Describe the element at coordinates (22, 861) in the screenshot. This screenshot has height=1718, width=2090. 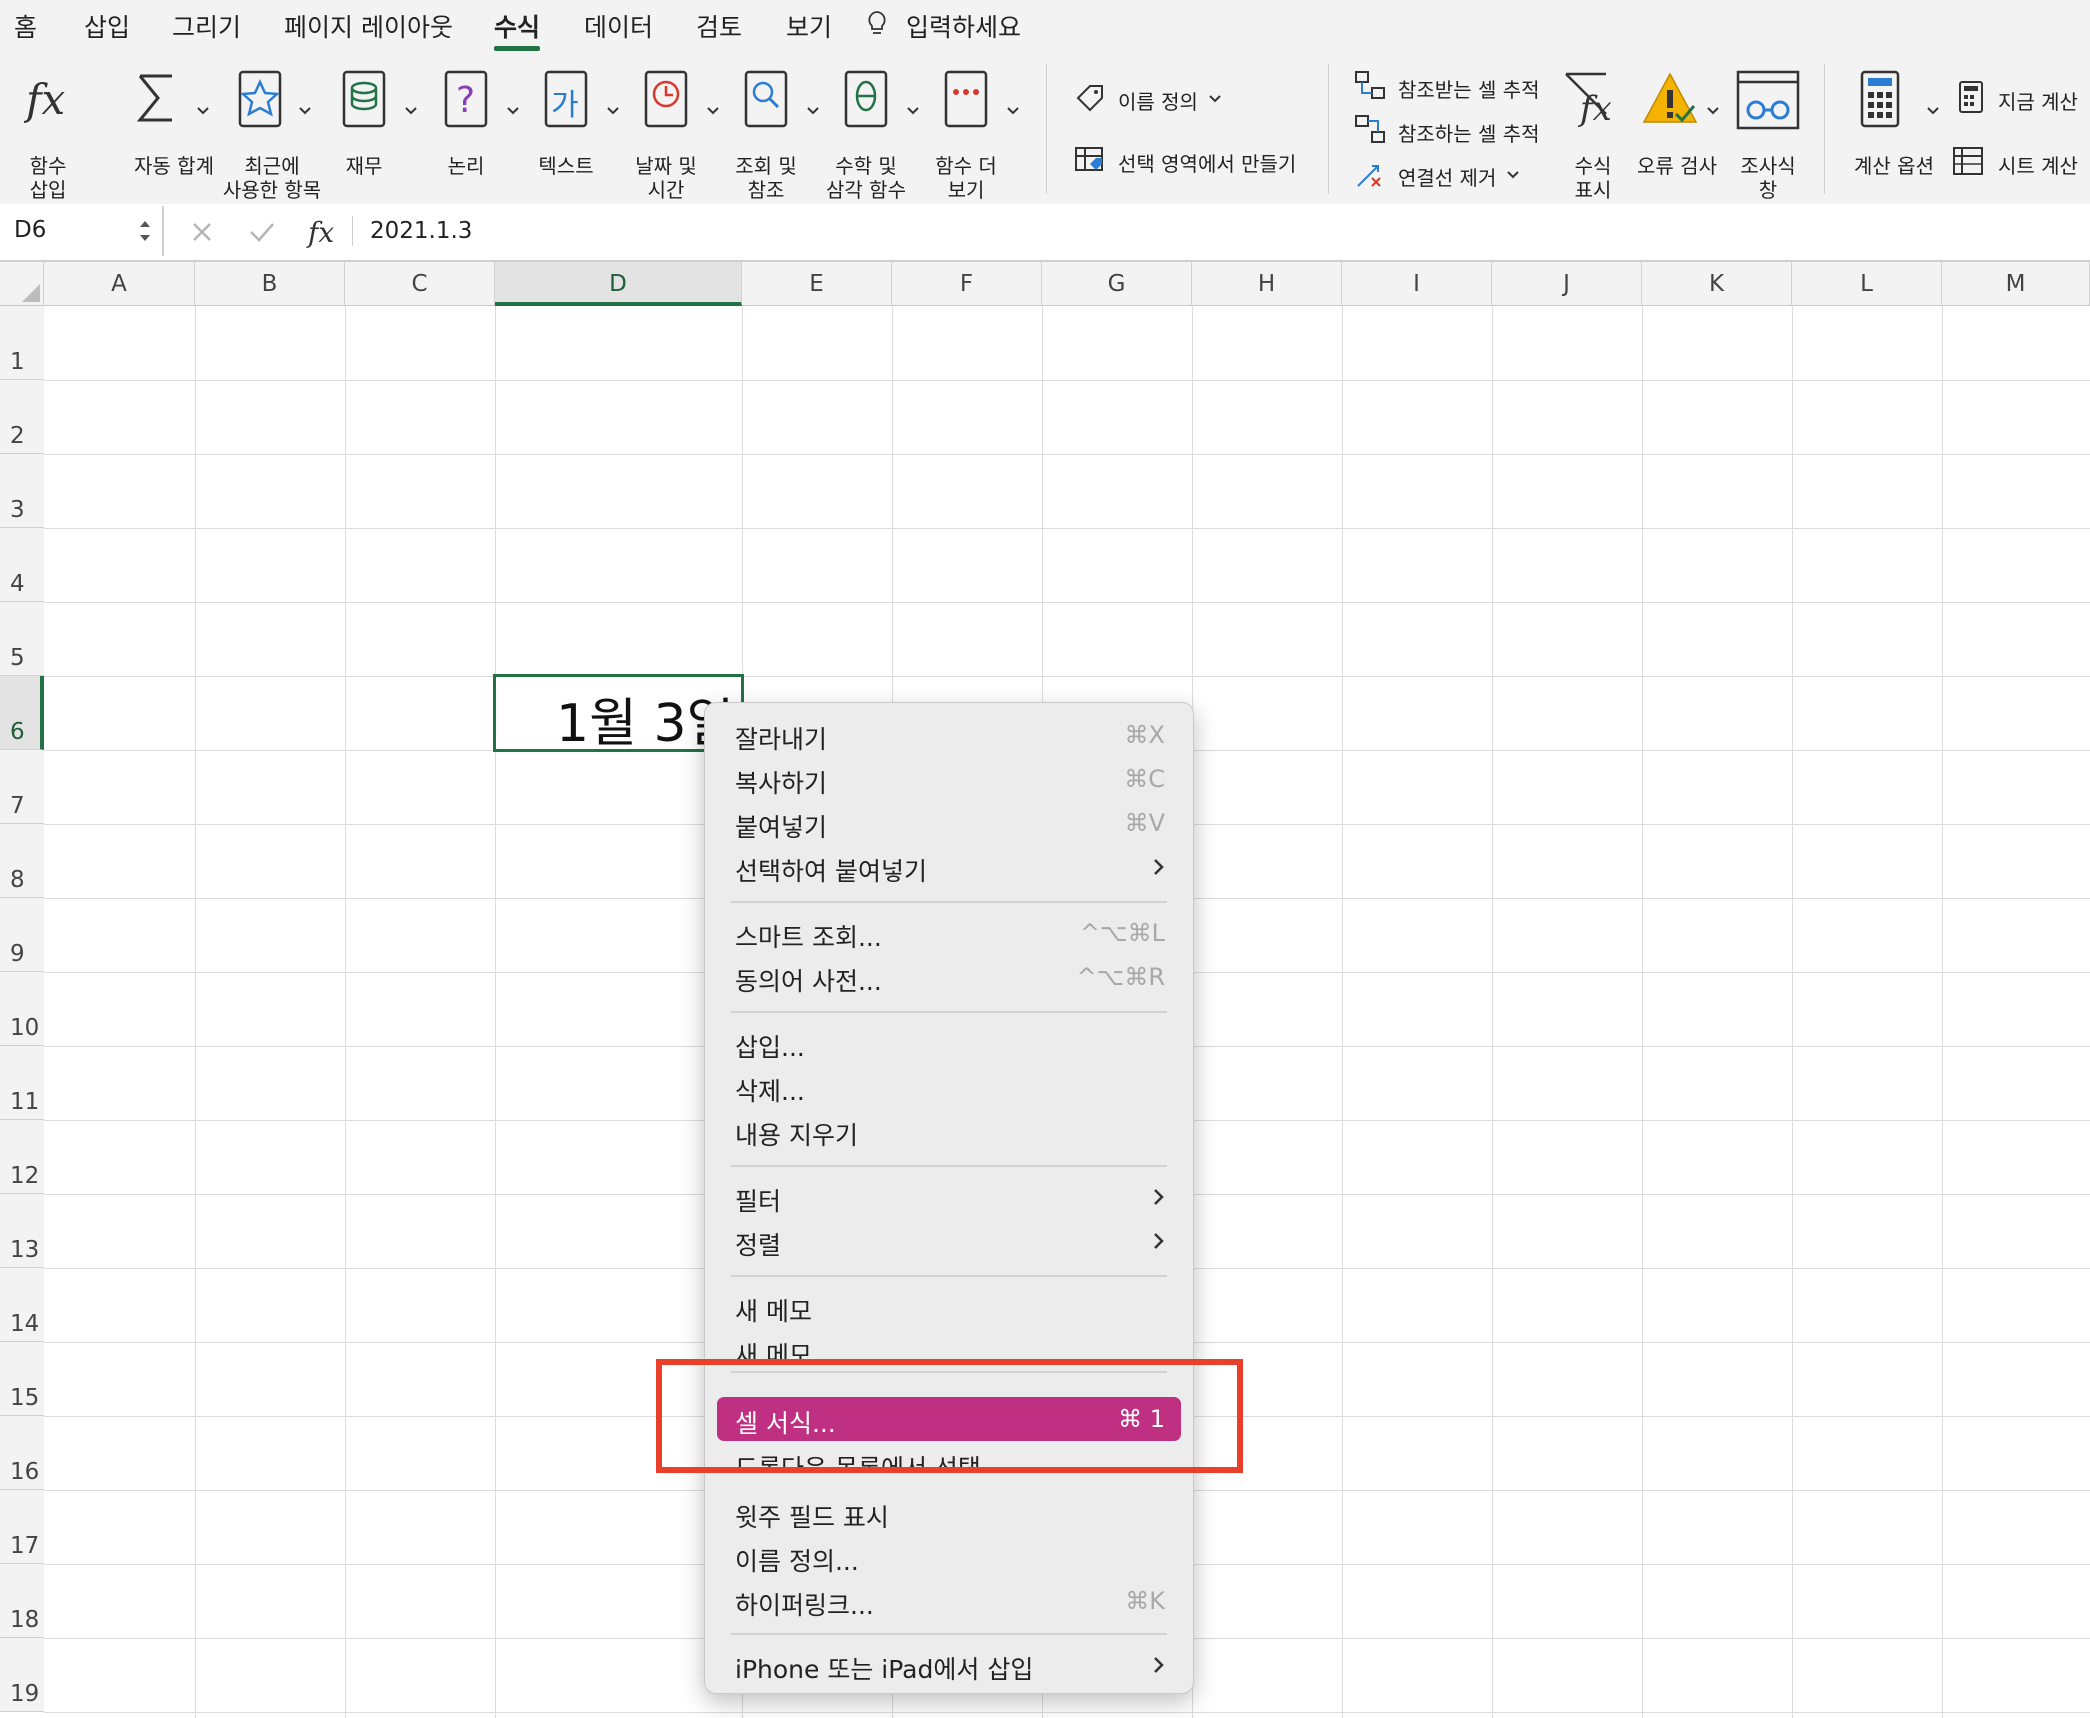
I see `row-header-8: 8` at that location.